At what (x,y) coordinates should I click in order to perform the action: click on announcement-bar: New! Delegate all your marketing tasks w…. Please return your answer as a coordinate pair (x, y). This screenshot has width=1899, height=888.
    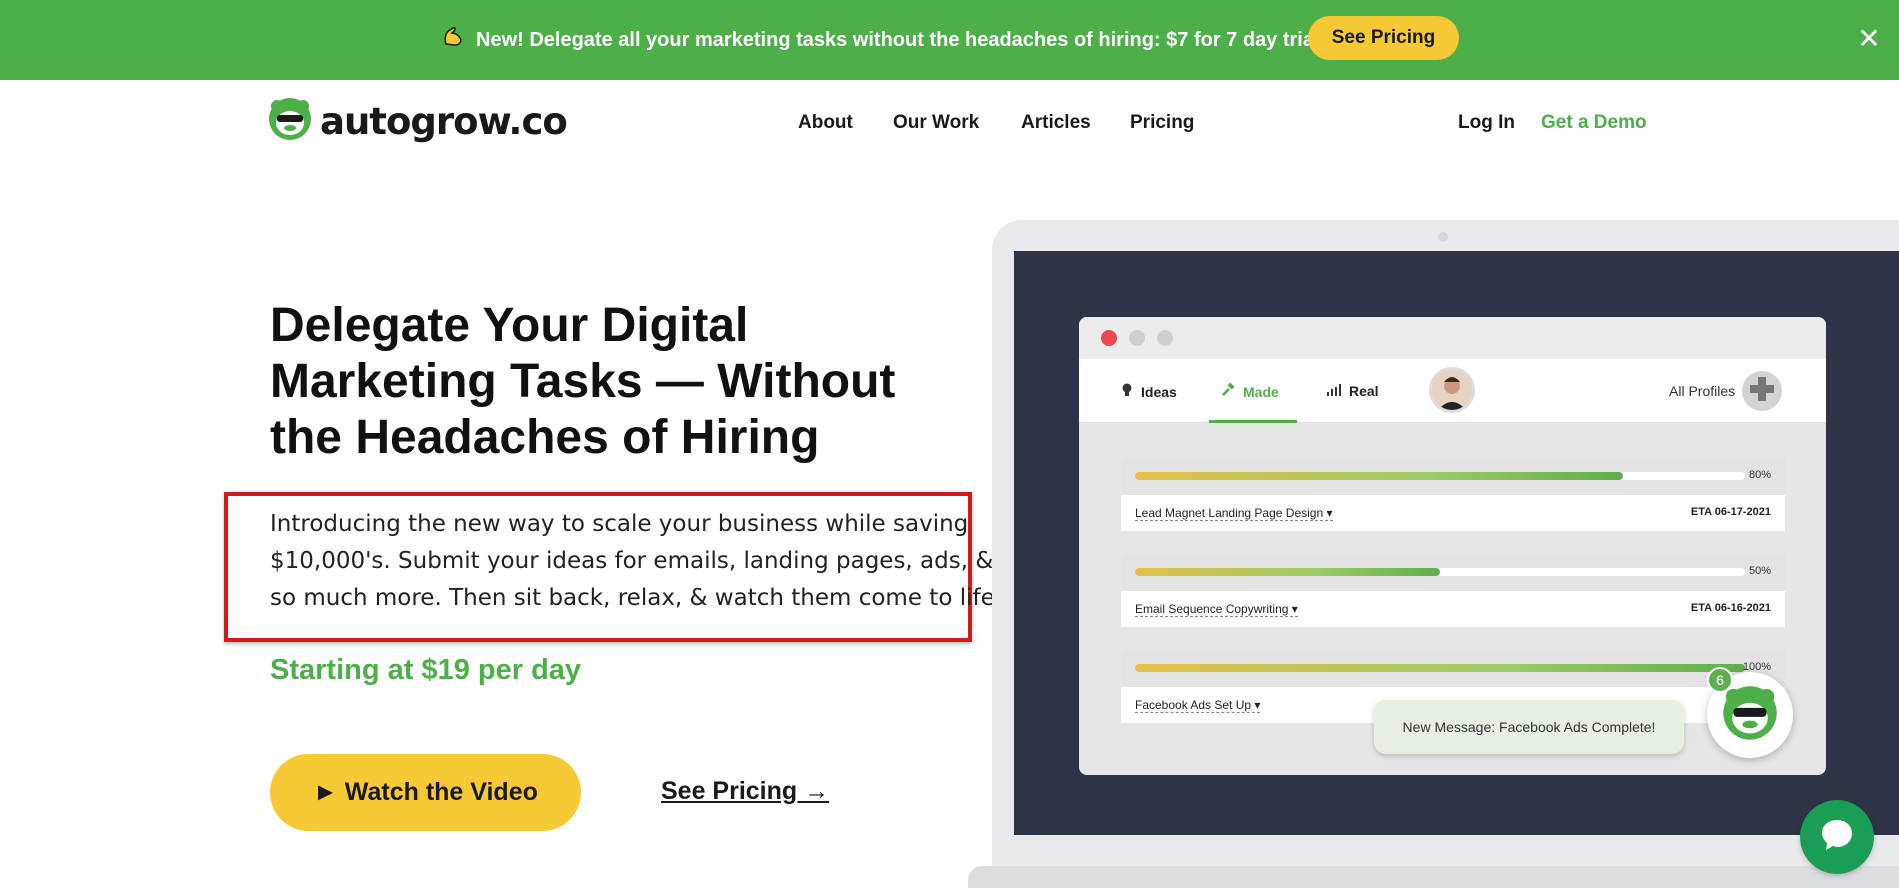
    Looking at the image, I should click on (949, 40).